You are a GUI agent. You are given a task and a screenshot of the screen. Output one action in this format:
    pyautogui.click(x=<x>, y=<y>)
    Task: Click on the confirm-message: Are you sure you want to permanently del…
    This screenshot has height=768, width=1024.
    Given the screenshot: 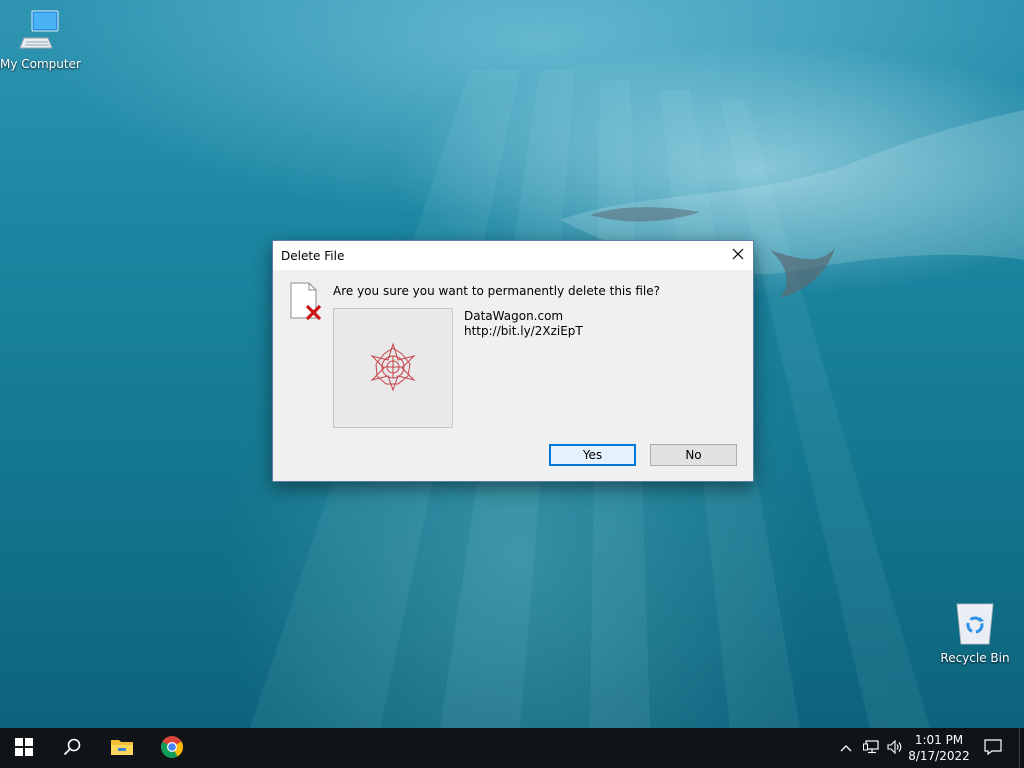 What is the action you would take?
    pyautogui.click(x=496, y=291)
    